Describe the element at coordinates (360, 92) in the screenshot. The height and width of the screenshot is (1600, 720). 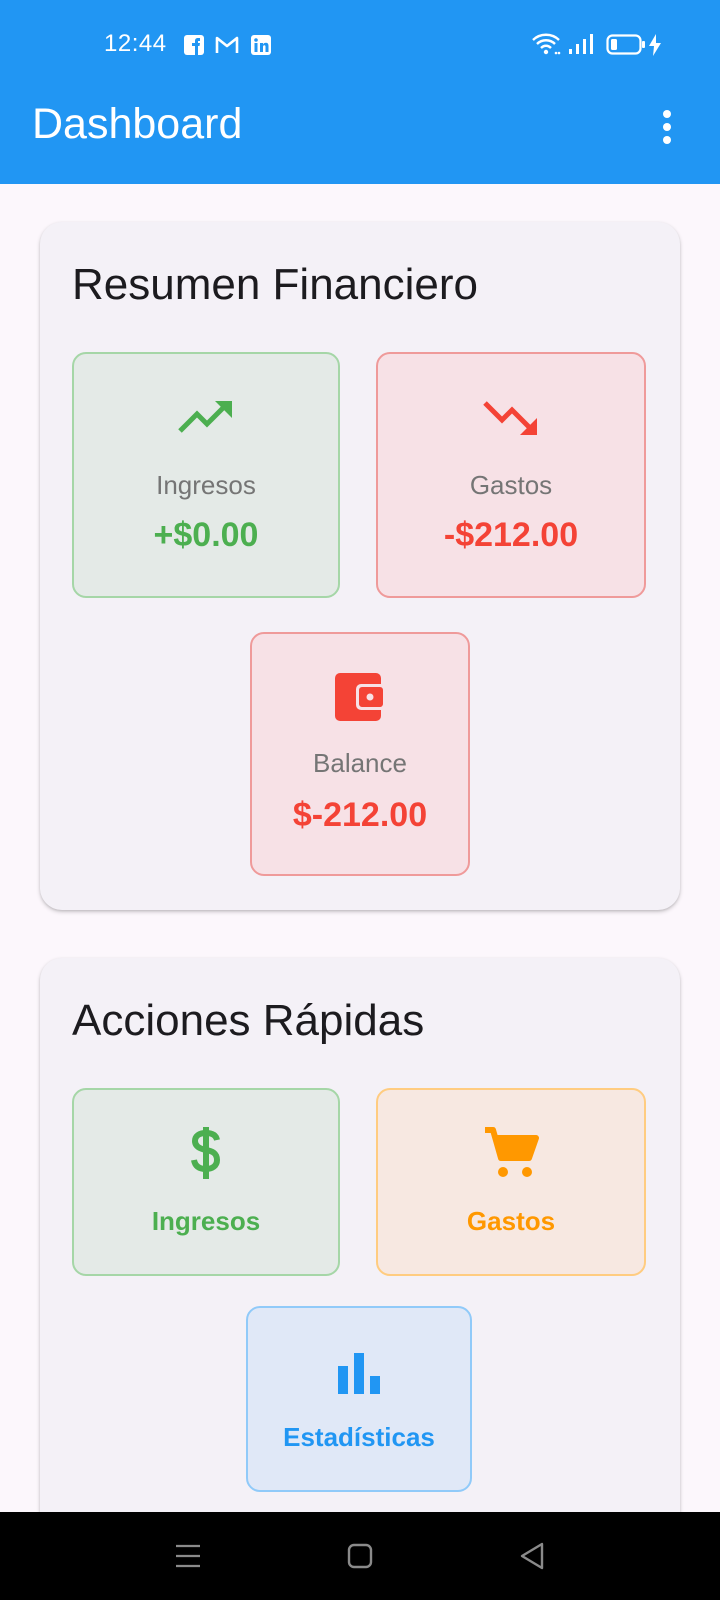
I see `top-bar: 12:44 Dashboard` at that location.